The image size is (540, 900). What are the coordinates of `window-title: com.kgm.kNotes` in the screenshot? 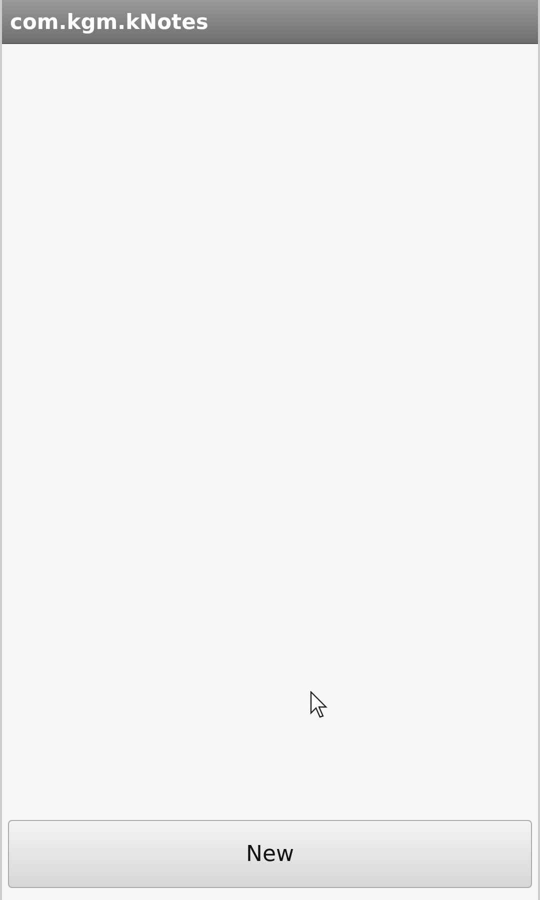 It's located at (109, 22).